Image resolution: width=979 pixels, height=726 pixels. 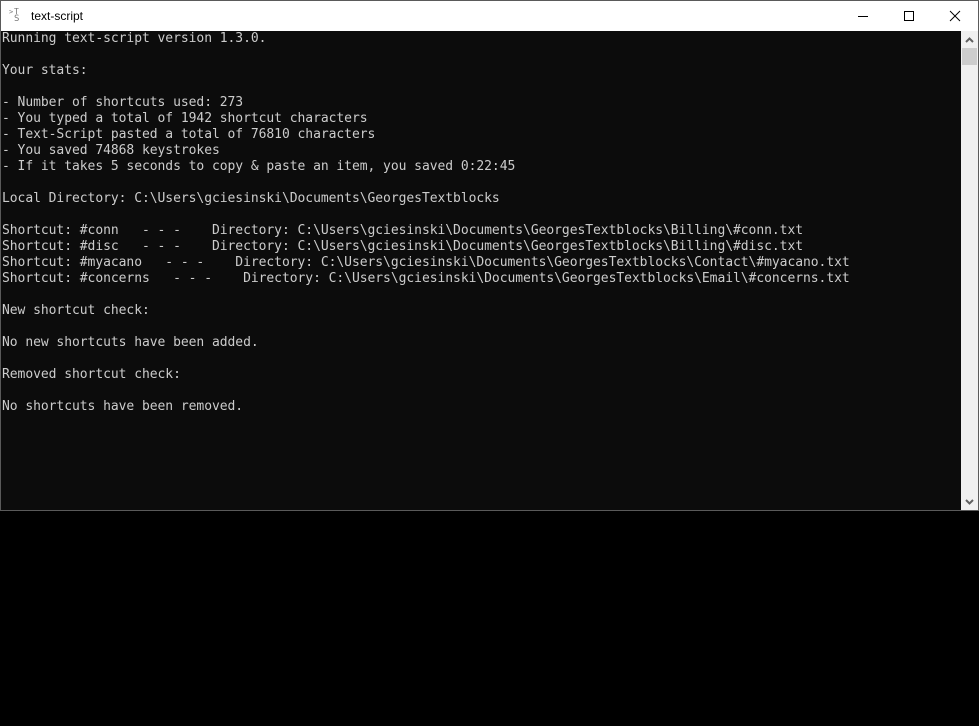 What do you see at coordinates (130, 342) in the screenshot?
I see `console-line: No new shortcuts have been added.` at bounding box center [130, 342].